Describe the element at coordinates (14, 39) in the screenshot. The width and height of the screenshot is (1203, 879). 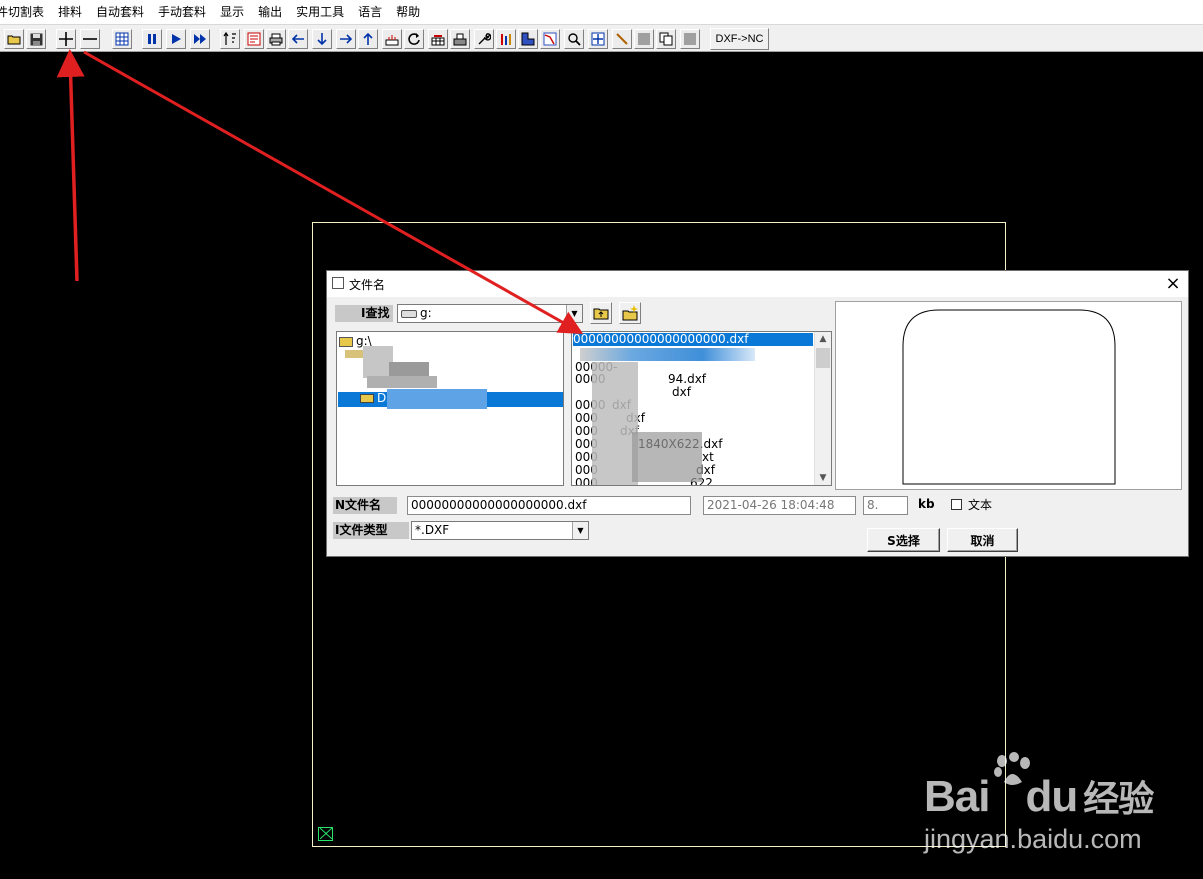
I see `open-icon` at that location.